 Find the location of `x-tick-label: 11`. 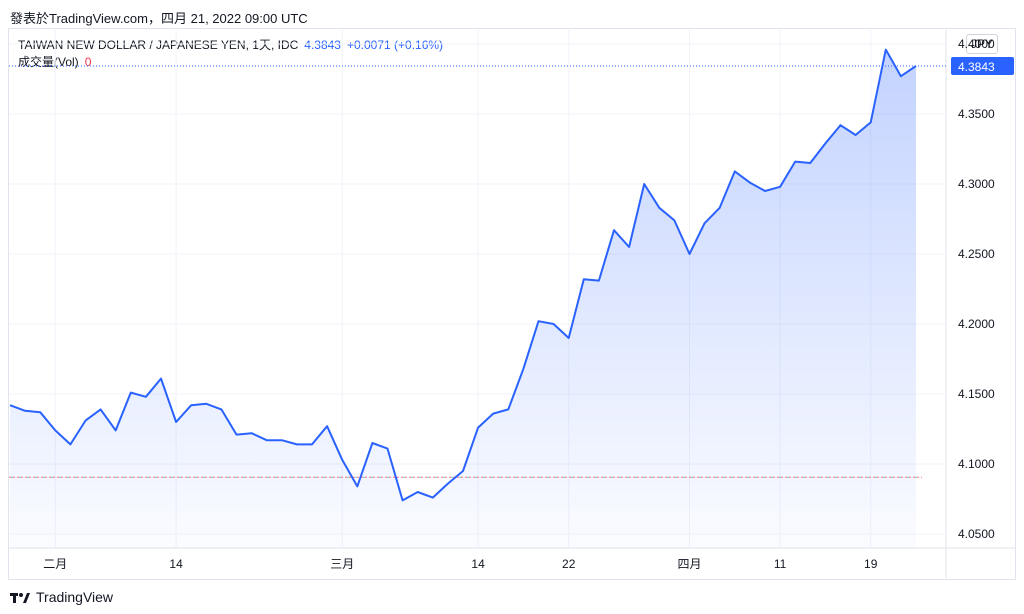

x-tick-label: 11 is located at coordinates (780, 564).